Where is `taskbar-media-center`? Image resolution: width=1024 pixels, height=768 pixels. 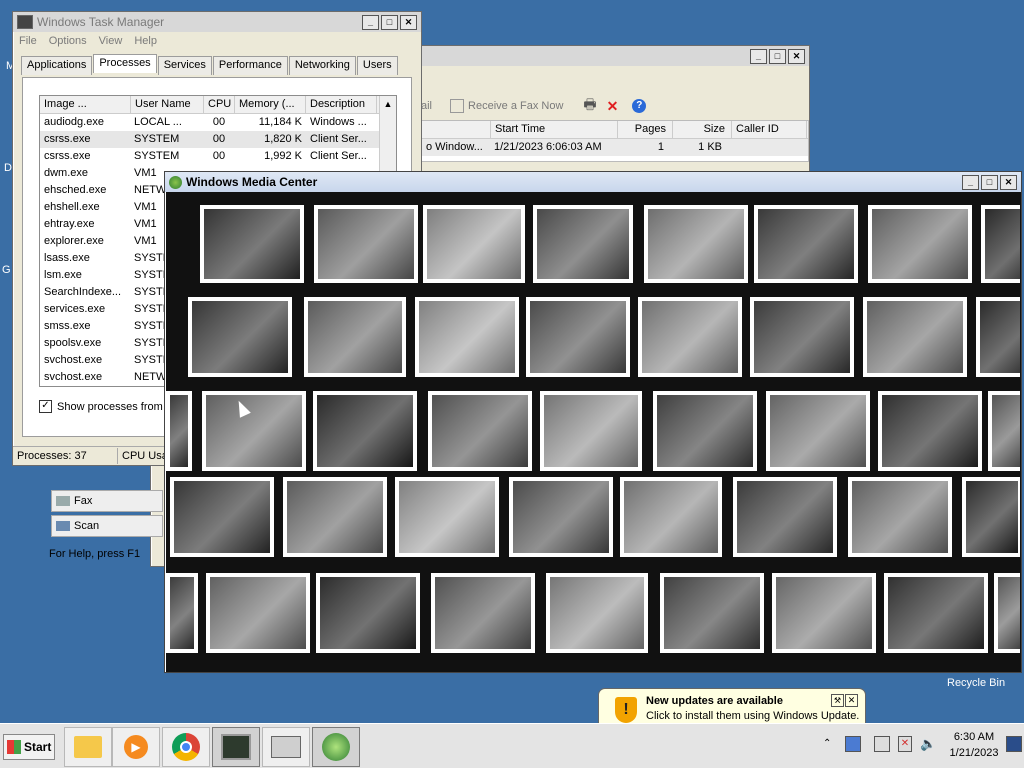 taskbar-media-center is located at coordinates (336, 747).